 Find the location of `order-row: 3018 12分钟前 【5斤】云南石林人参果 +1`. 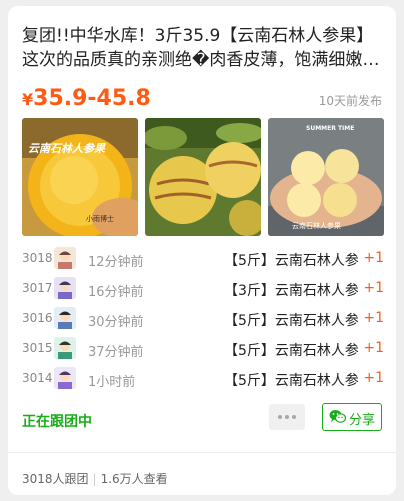

order-row: 3018 12分钟前 【5斤】云南石林人参果 +1 is located at coordinates (203, 259).